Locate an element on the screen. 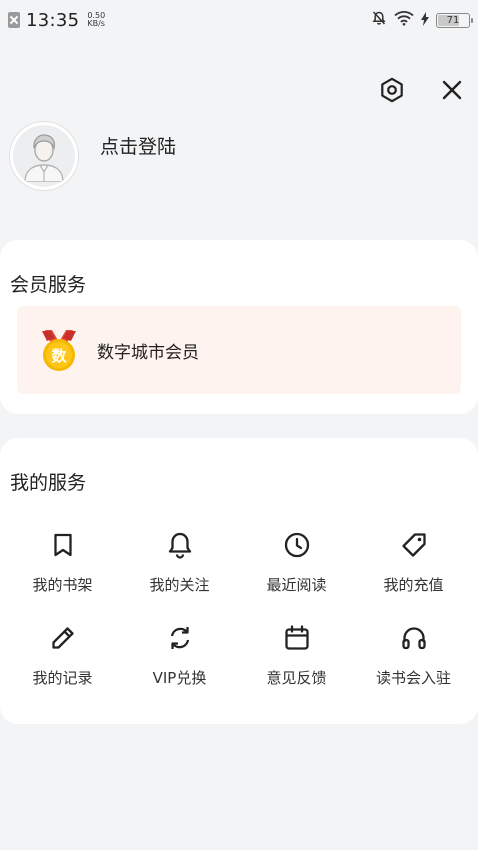 The height and width of the screenshot is (850, 478). service-label: 读书会入驻 is located at coordinates (413, 678).